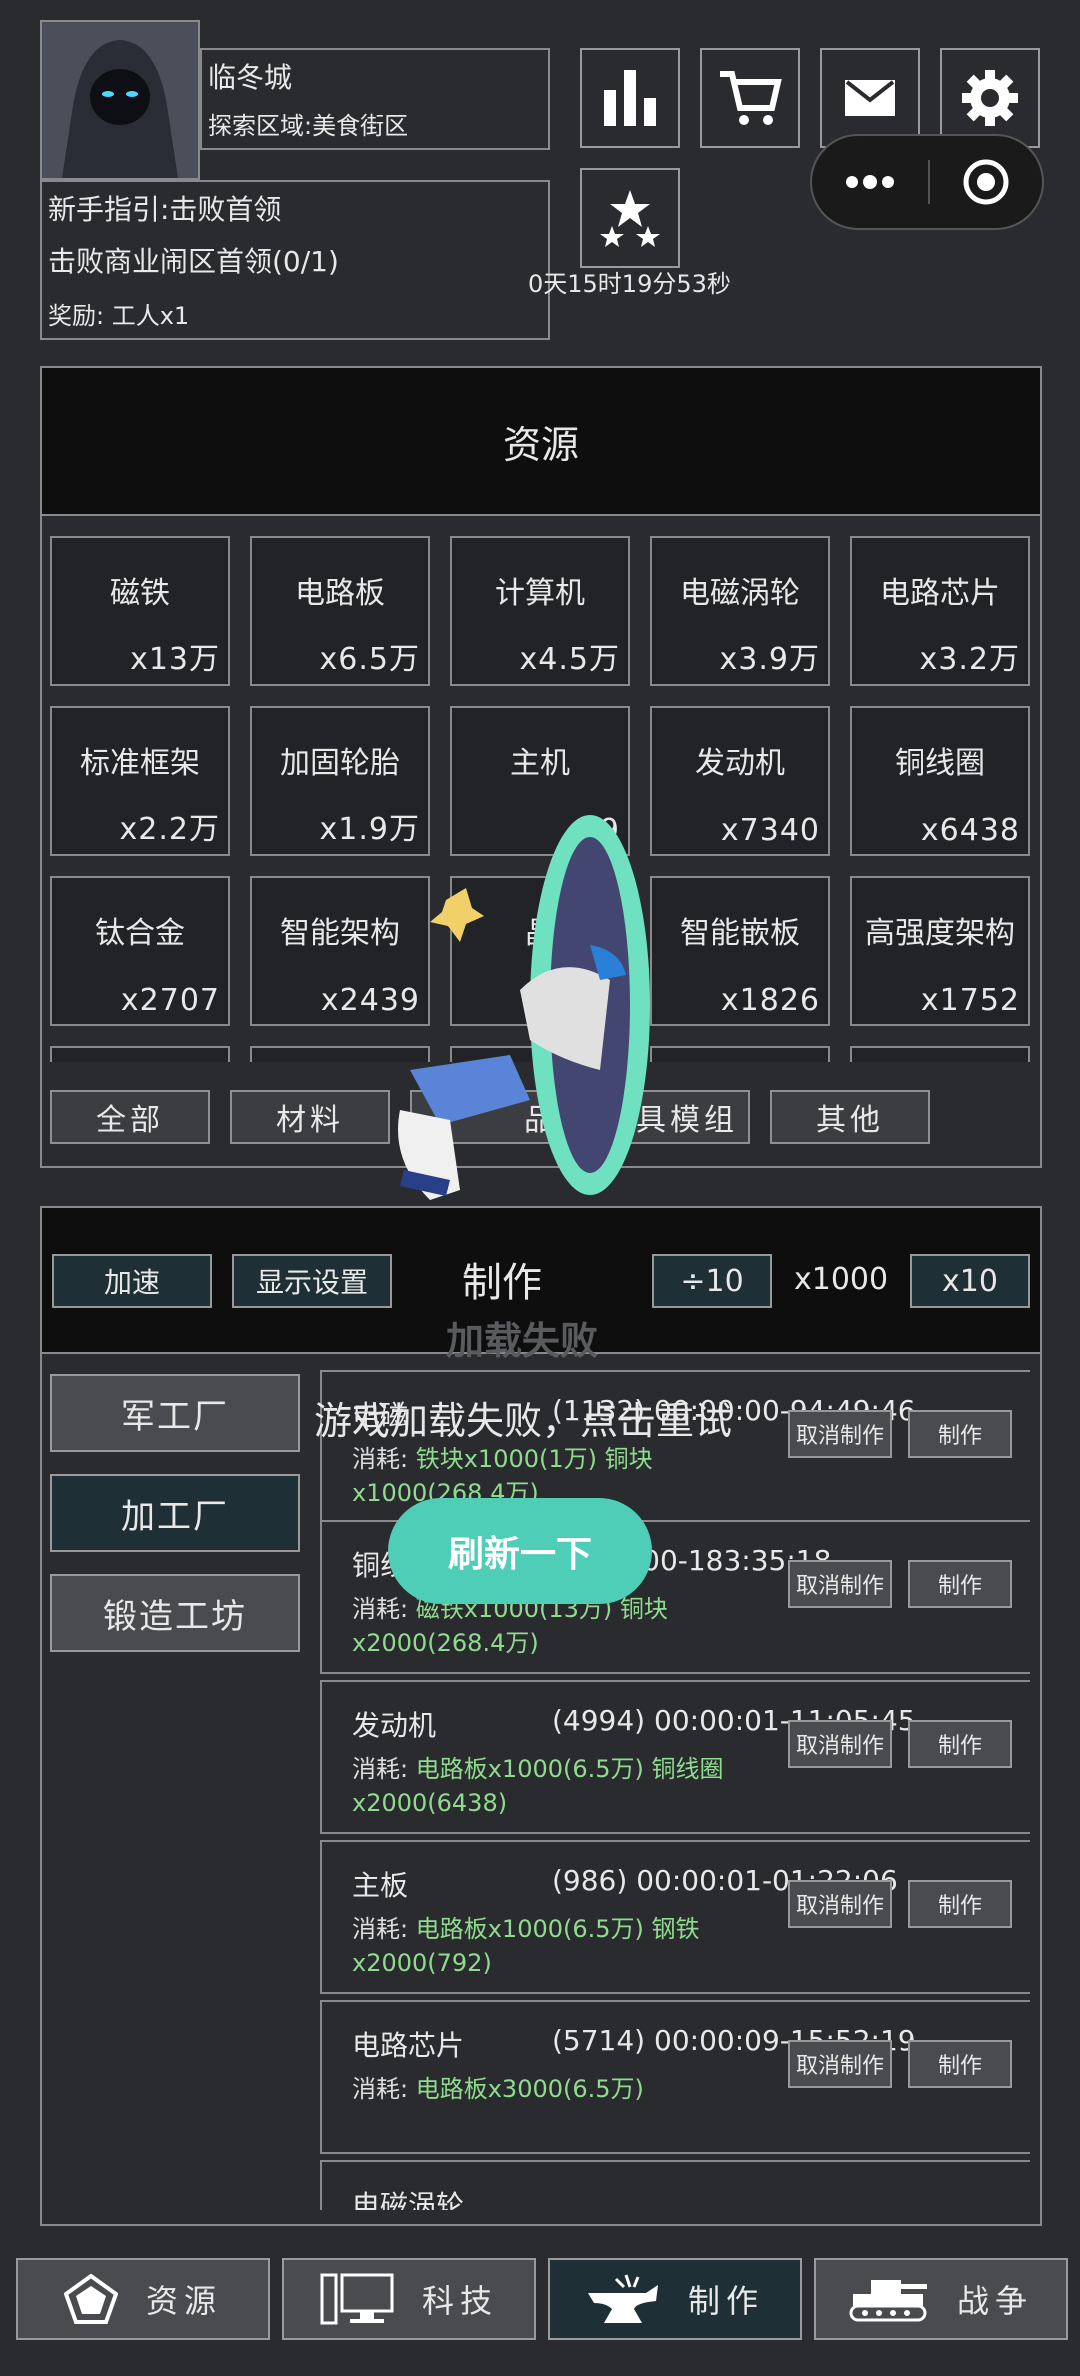 This screenshot has width=1080, height=2376. What do you see at coordinates (740, 611) in the screenshot?
I see `resource-item: 电磁涡轮 x3.9万` at bounding box center [740, 611].